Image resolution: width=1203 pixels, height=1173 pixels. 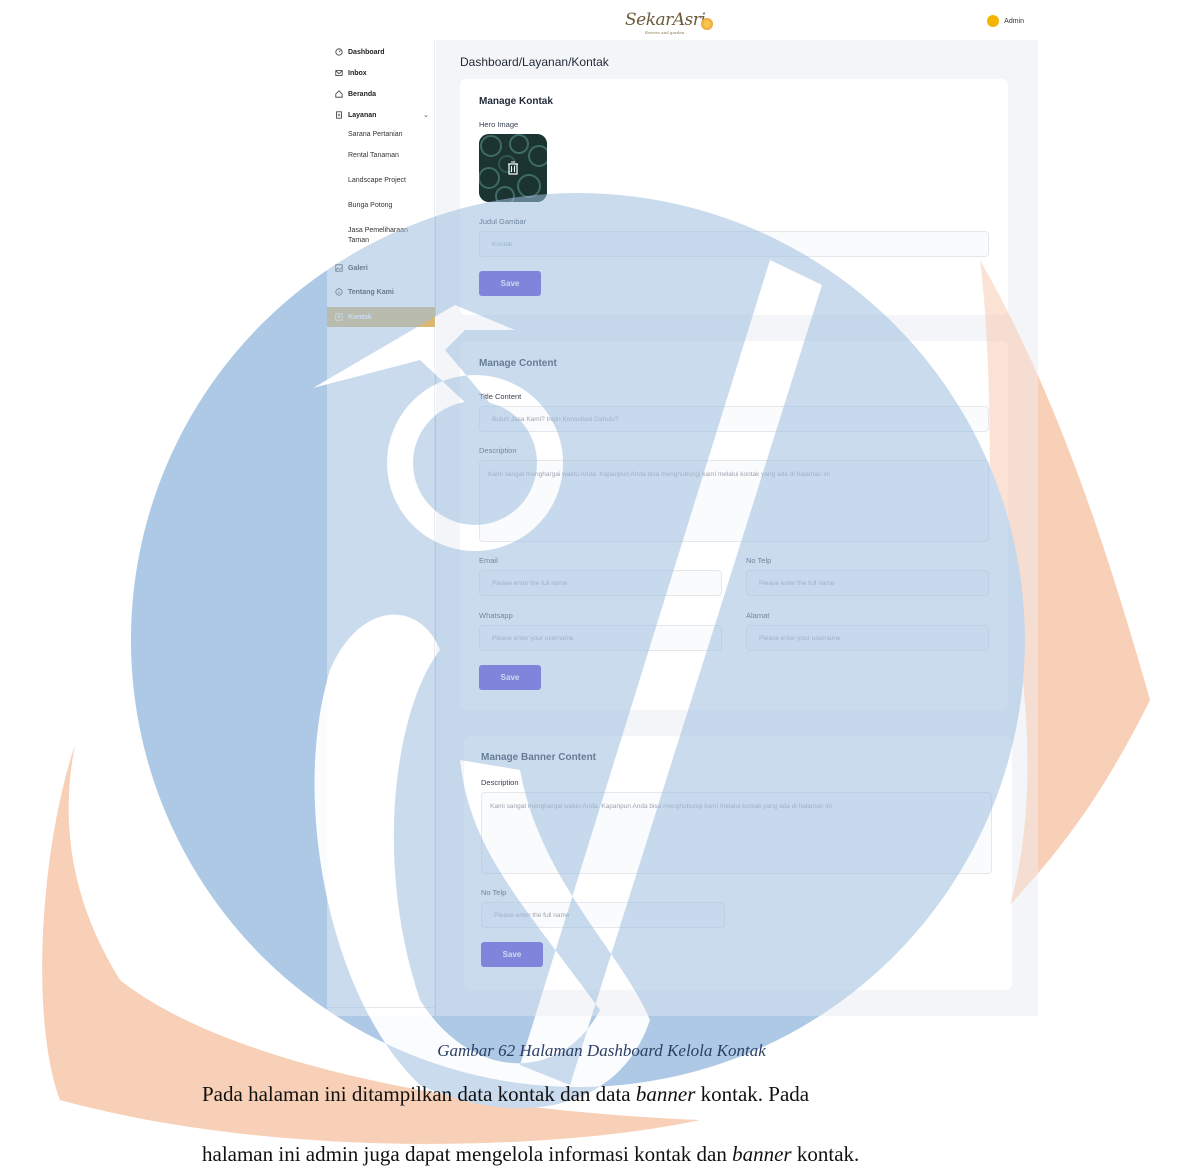 I want to click on title-content-label: Title Content, so click(x=500, y=396).